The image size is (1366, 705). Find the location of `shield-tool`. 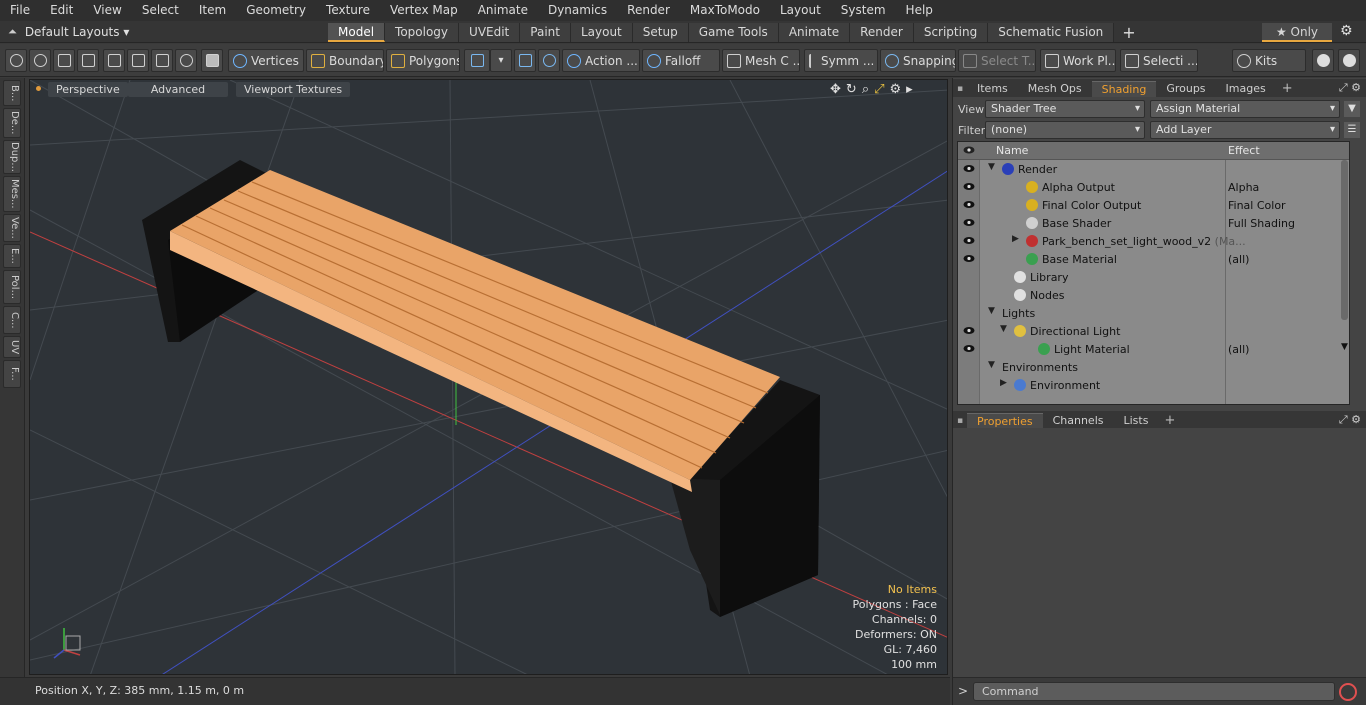

shield-tool is located at coordinates (525, 60).